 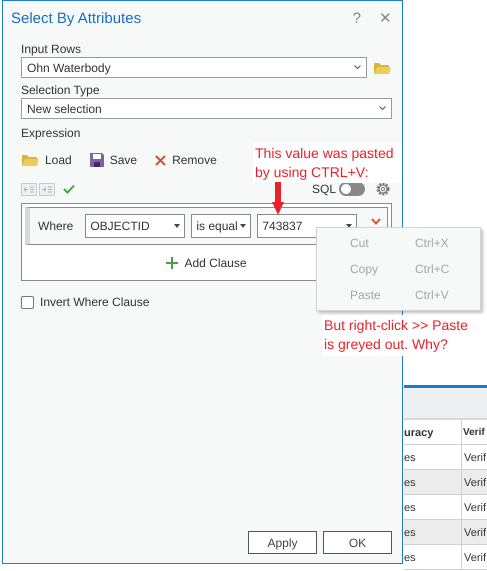 I want to click on delete-clause-icon, so click(x=376, y=221).